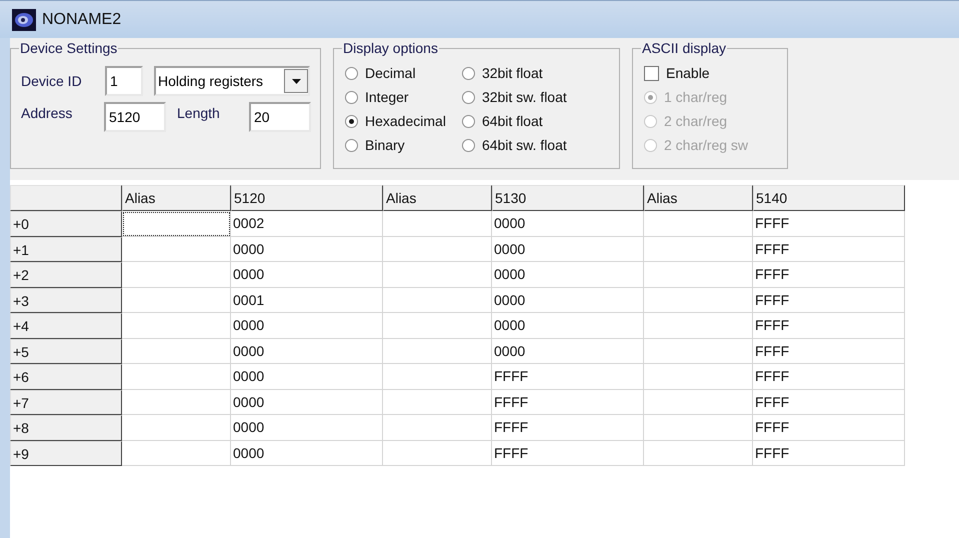 The height and width of the screenshot is (538, 959). What do you see at coordinates (66, 351) in the screenshot?
I see `row-header: +5` at bounding box center [66, 351].